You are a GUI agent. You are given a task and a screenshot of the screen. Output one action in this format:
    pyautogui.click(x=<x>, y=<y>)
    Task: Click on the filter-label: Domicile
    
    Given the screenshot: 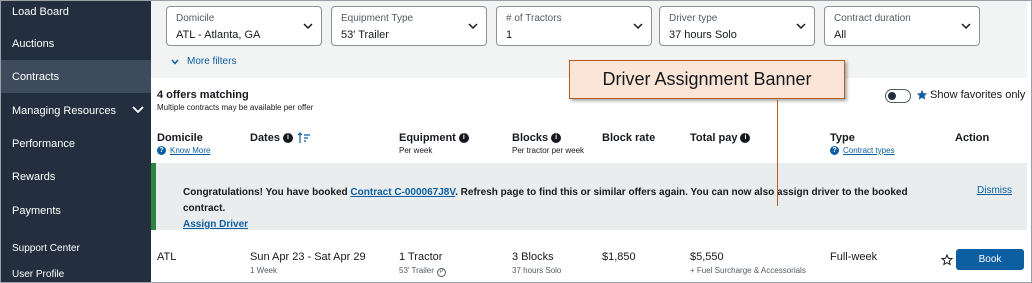 What is the action you would take?
    pyautogui.click(x=195, y=18)
    